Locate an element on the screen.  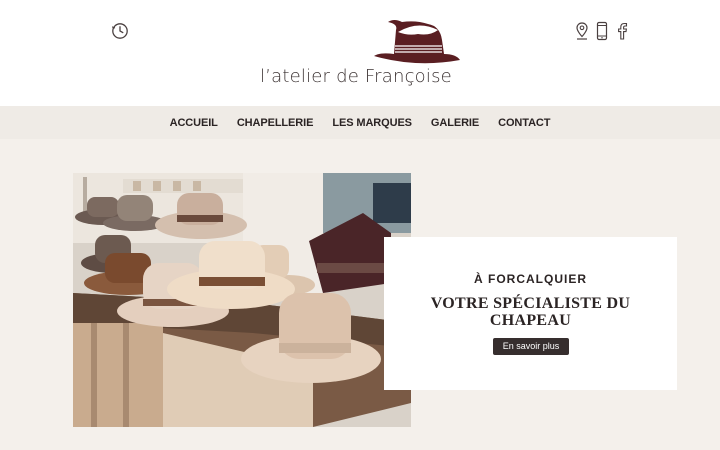
hero-title: VOTRE SPÉCIALISTE DU CHAPEAU is located at coordinates (530, 312).